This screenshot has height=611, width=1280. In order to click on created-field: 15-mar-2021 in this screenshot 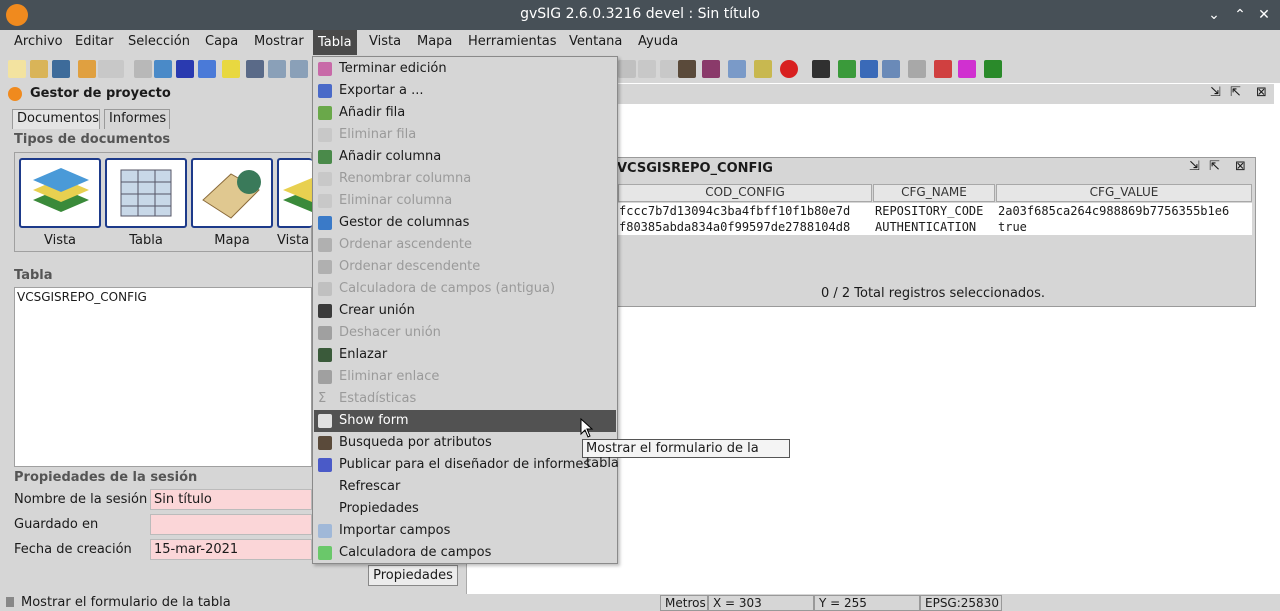, I will do `click(231, 549)`.